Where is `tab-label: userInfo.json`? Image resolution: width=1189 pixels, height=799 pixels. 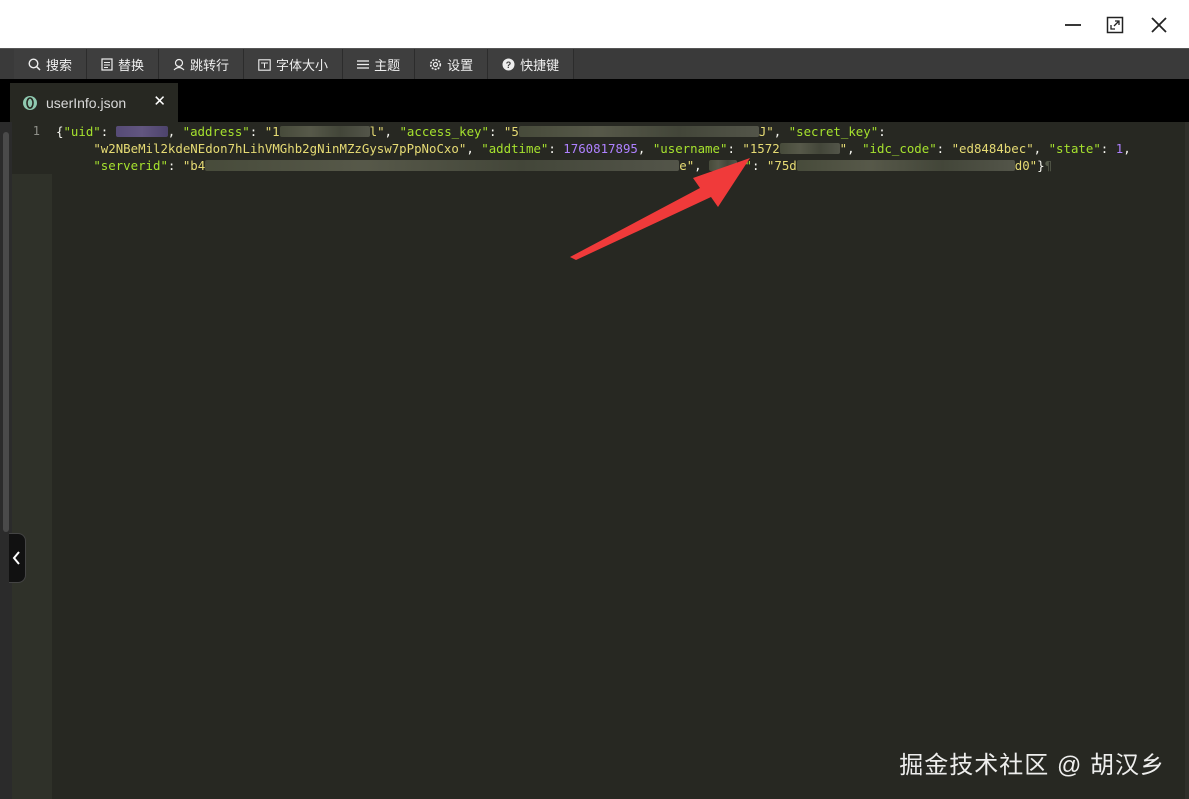 tab-label: userInfo.json is located at coordinates (86, 102).